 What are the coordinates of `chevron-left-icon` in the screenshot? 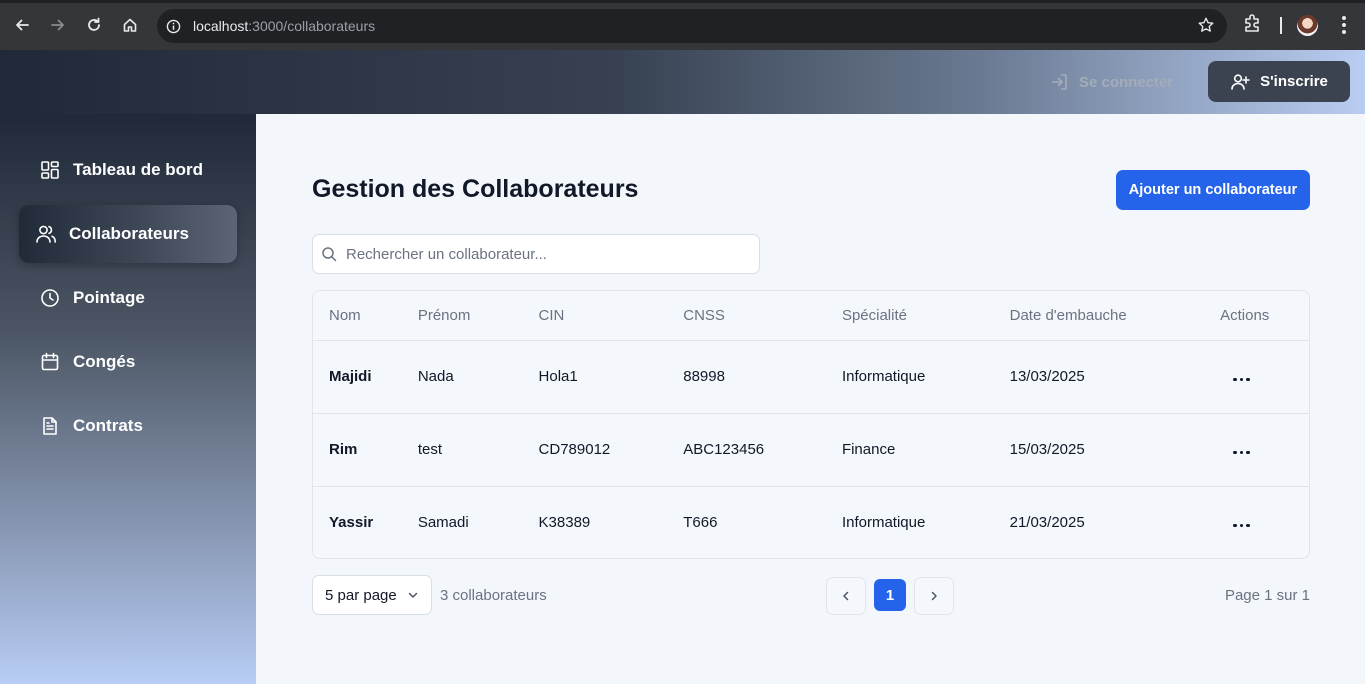 It's located at (846, 596).